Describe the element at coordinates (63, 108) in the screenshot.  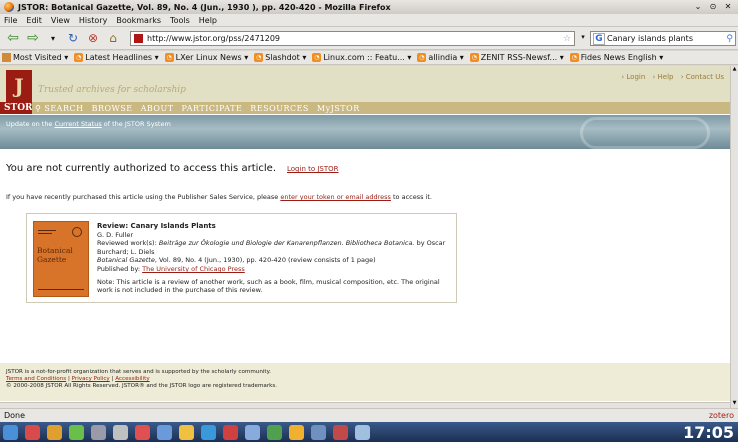
I see `nav-search: SEARCH` at that location.